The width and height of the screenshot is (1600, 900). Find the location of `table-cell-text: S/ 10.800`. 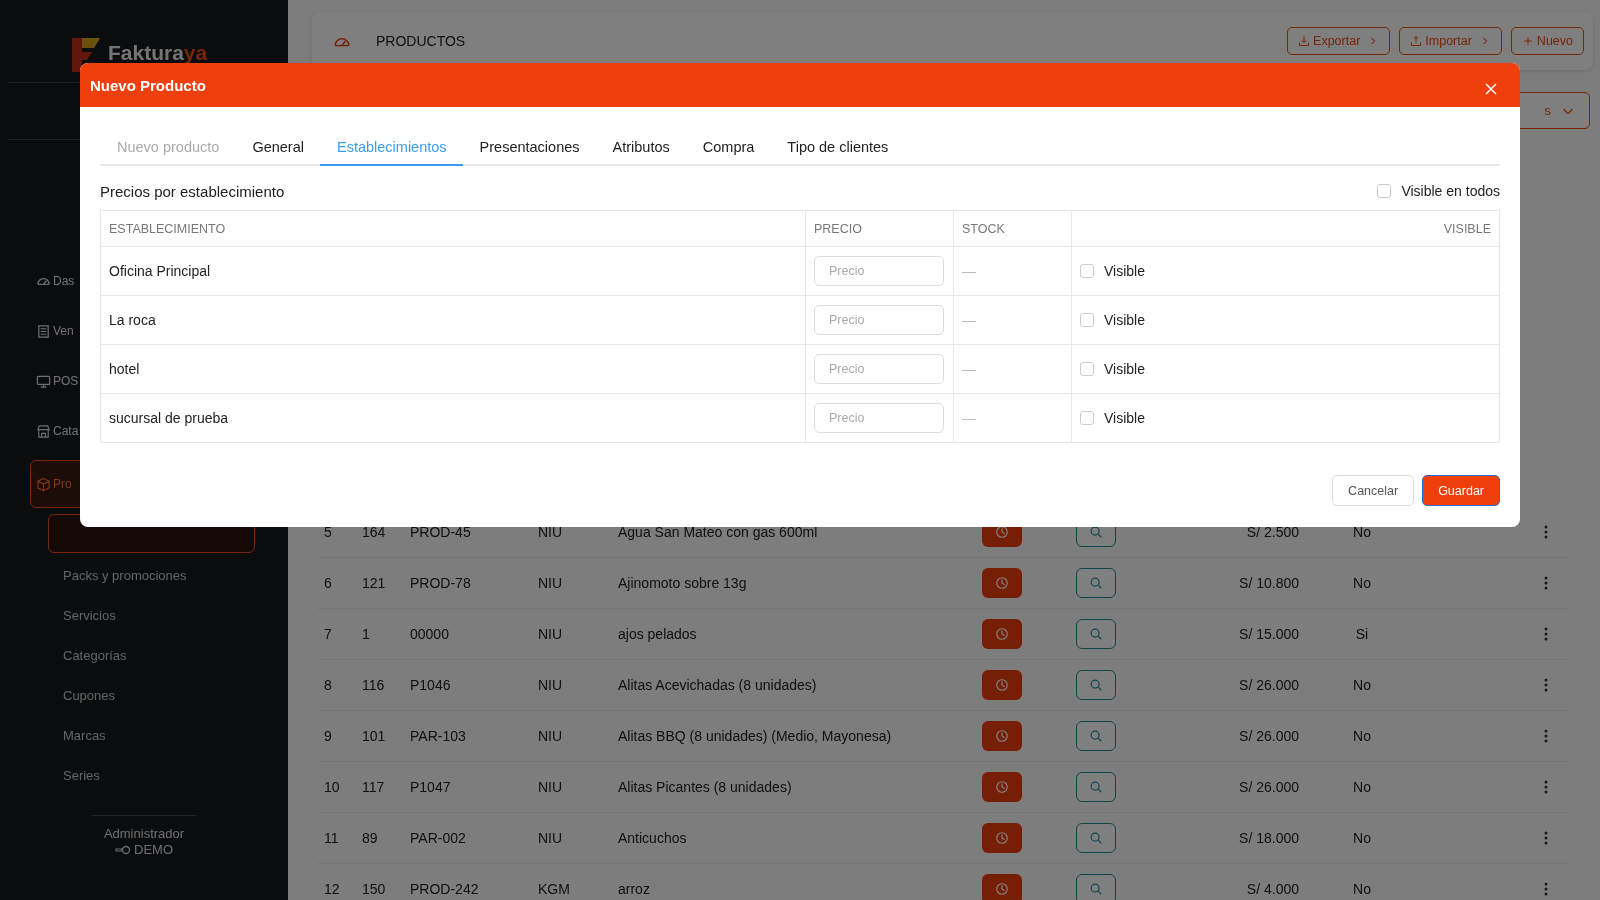

table-cell-text: S/ 10.800 is located at coordinates (1268, 583).